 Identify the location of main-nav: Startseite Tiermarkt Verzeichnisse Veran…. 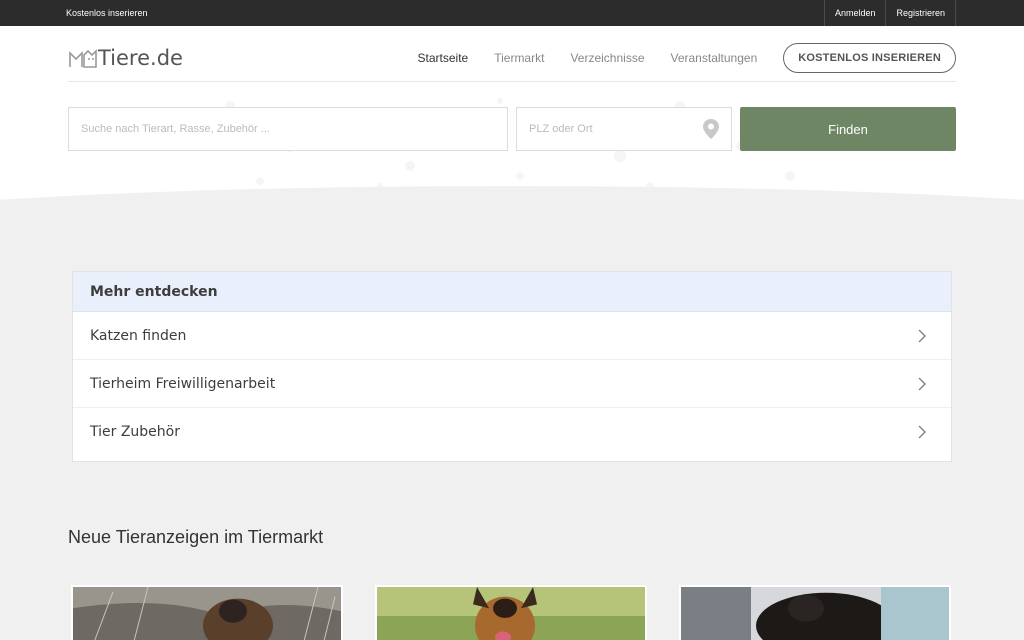
(674, 57).